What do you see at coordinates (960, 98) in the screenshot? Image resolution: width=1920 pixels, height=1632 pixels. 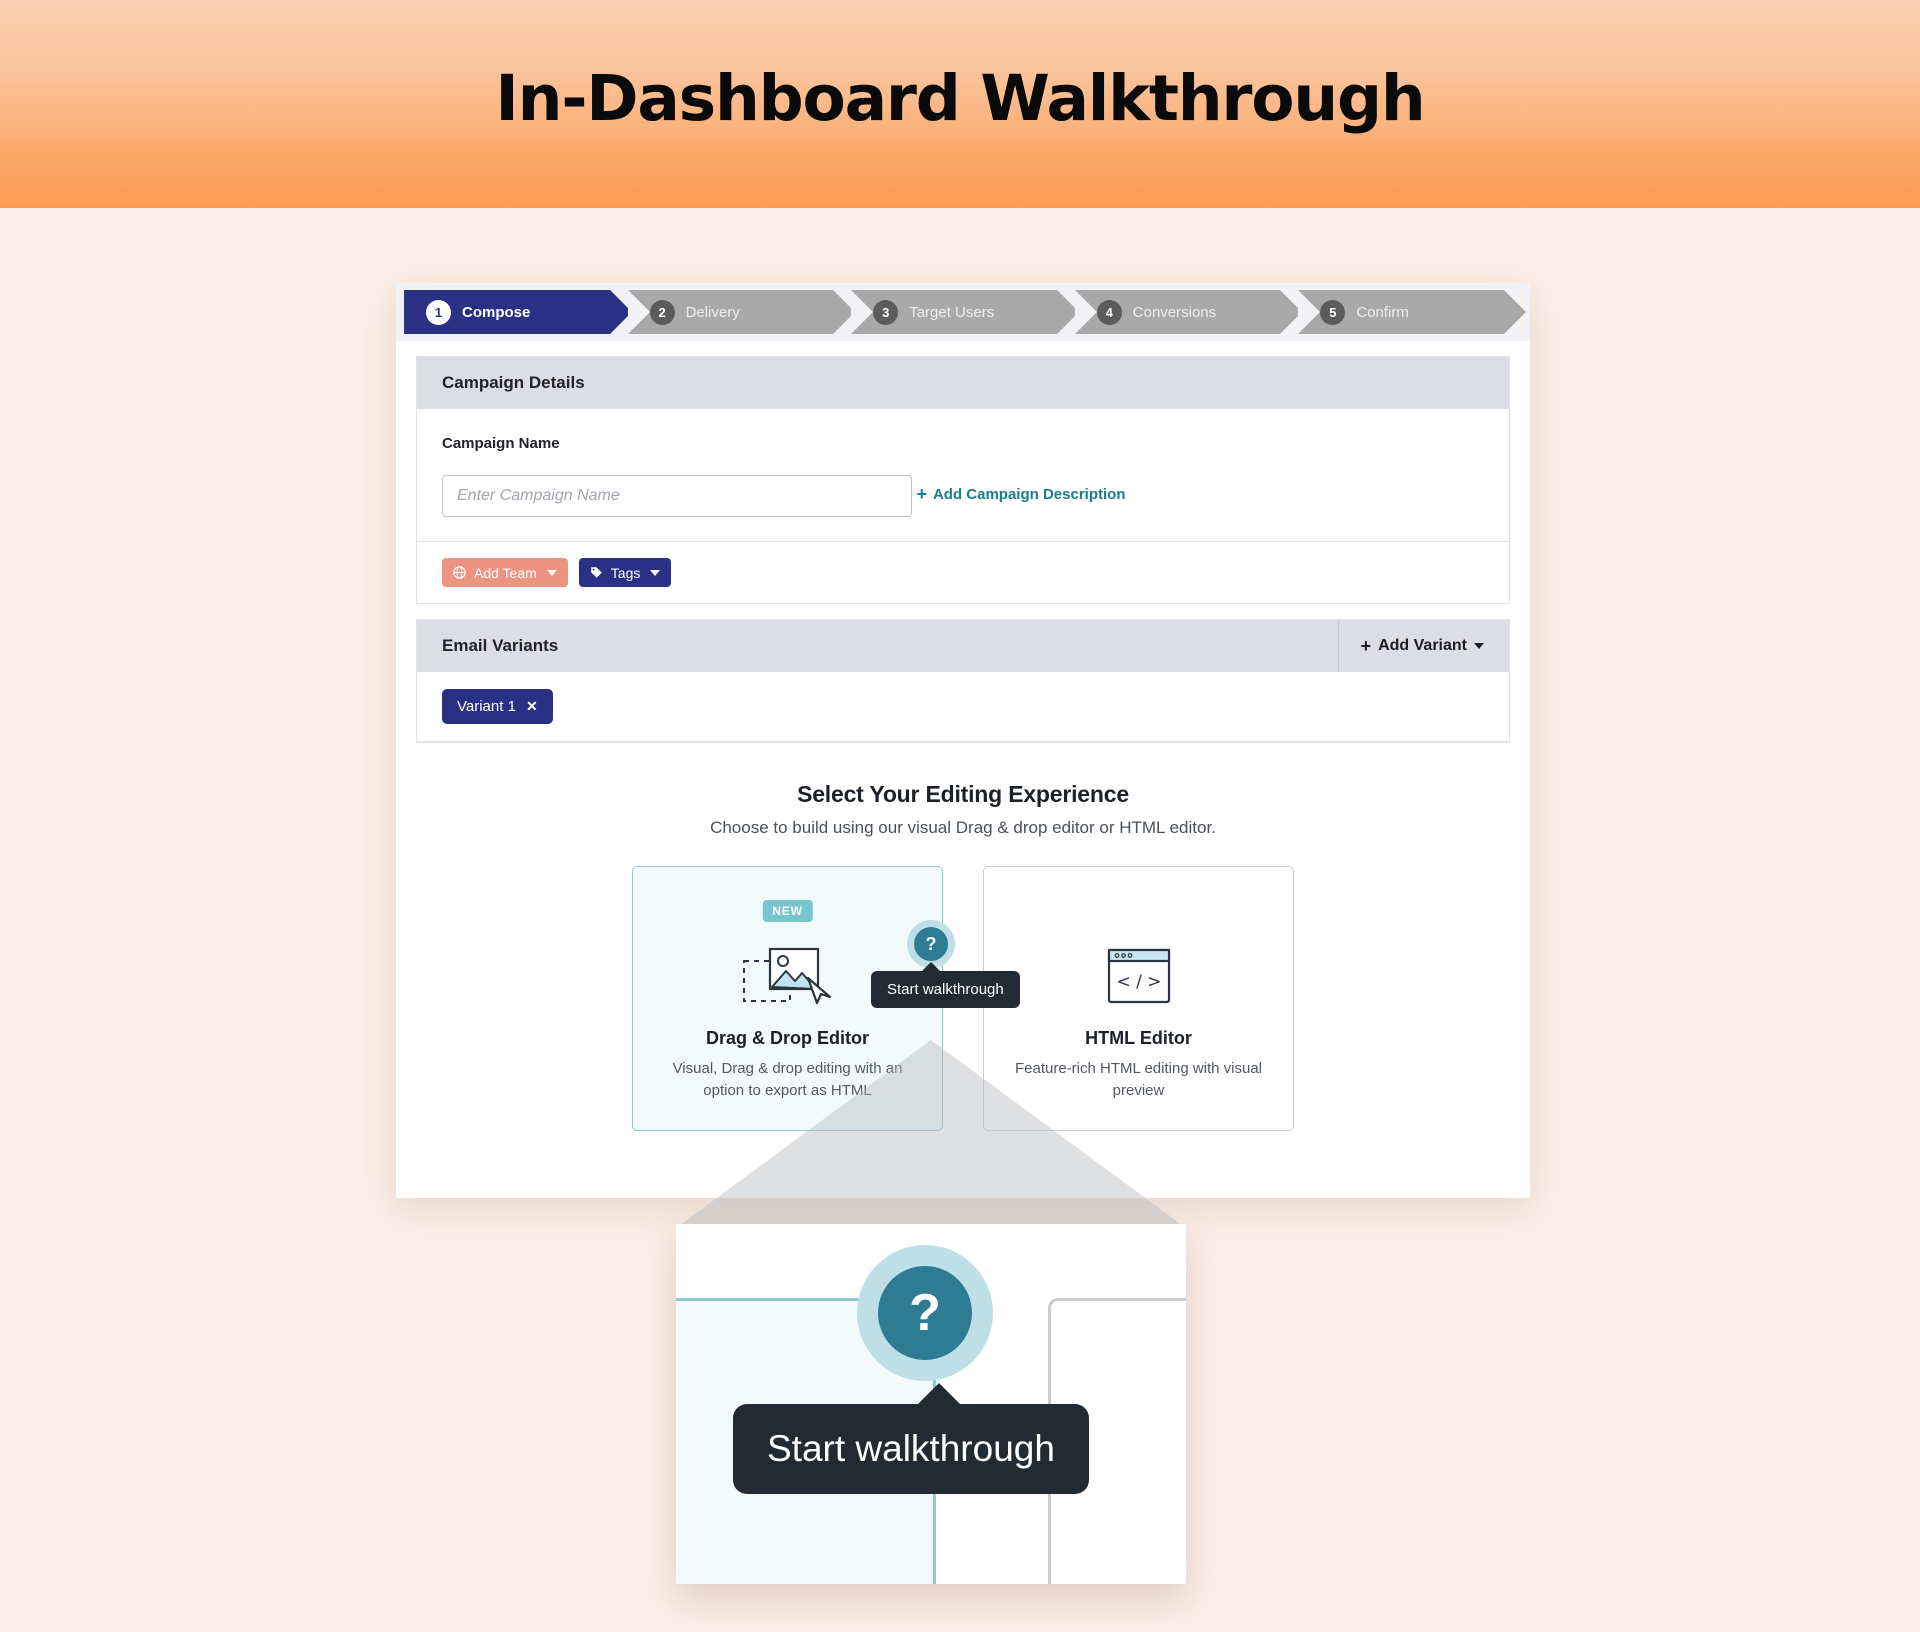 I see `page-title: In-Dashboard Walkthrough` at bounding box center [960, 98].